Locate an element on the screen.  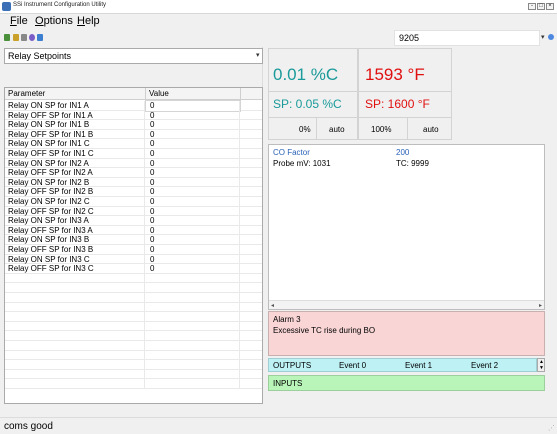
temperature-mode: auto is located at coordinates (431, 129).